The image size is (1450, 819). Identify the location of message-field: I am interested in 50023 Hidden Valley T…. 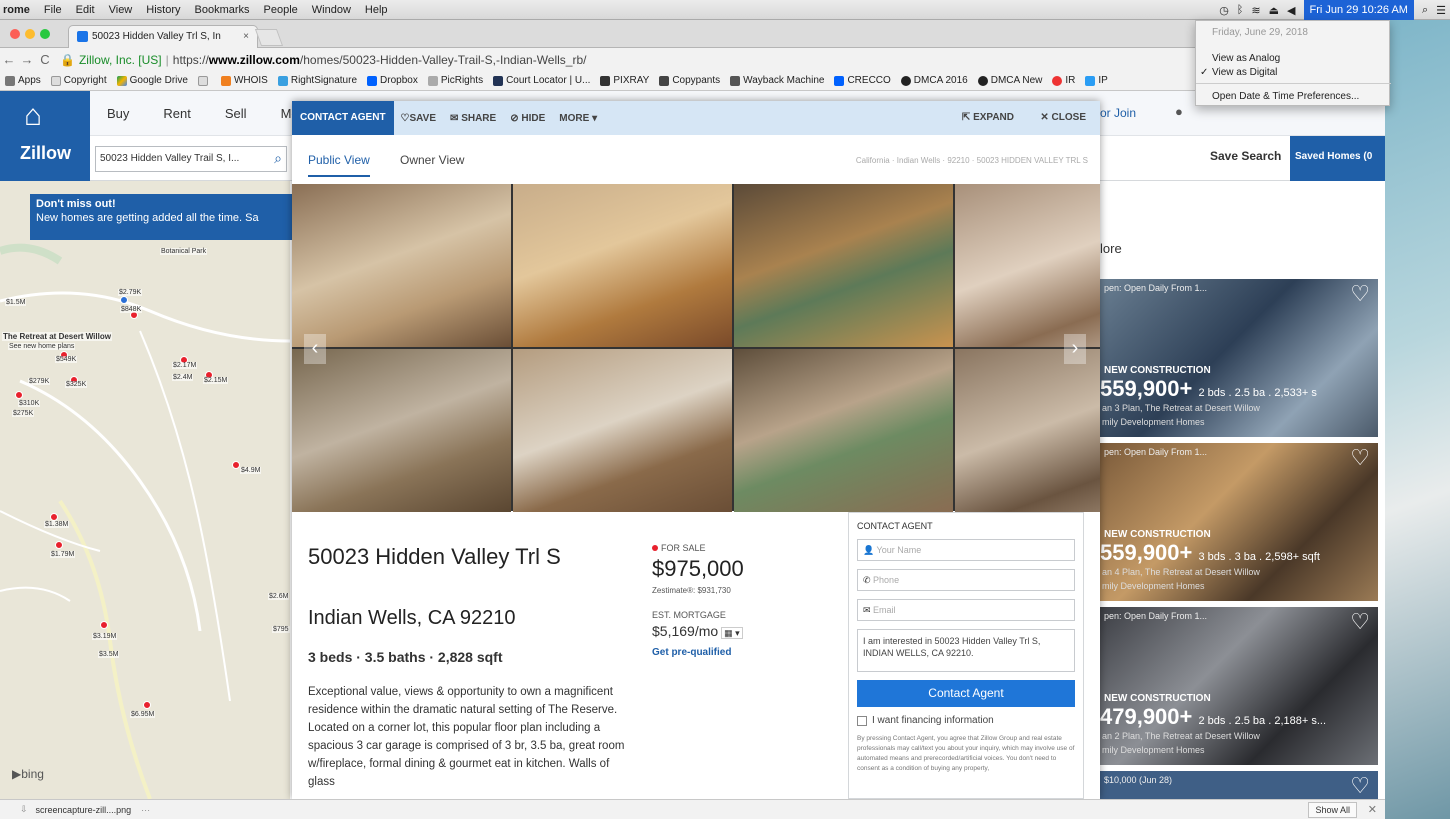
(966, 650).